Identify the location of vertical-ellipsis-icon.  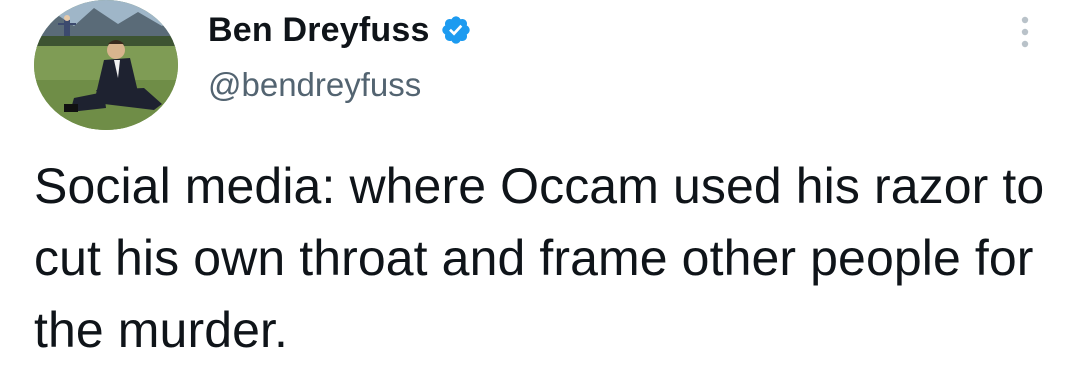
(1025, 32).